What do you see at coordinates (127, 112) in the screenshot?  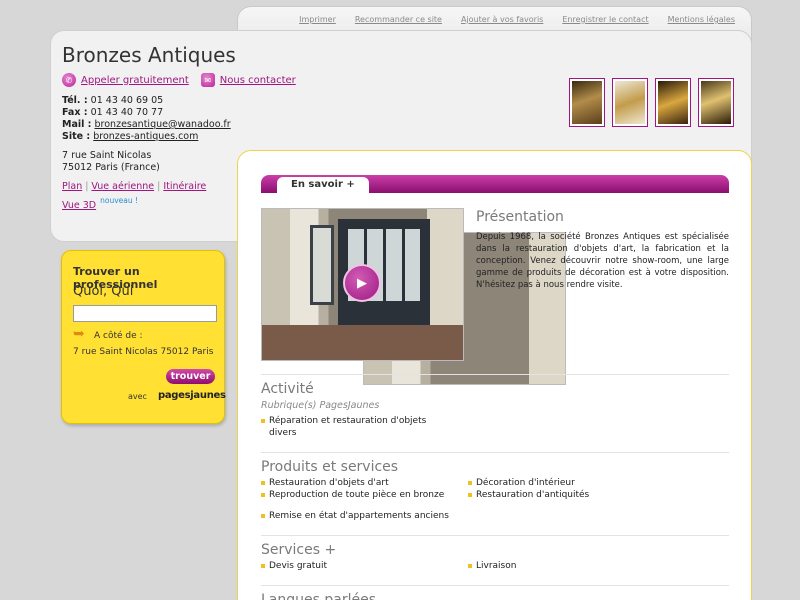 I see `fax-number: 01 43 40 70 77` at bounding box center [127, 112].